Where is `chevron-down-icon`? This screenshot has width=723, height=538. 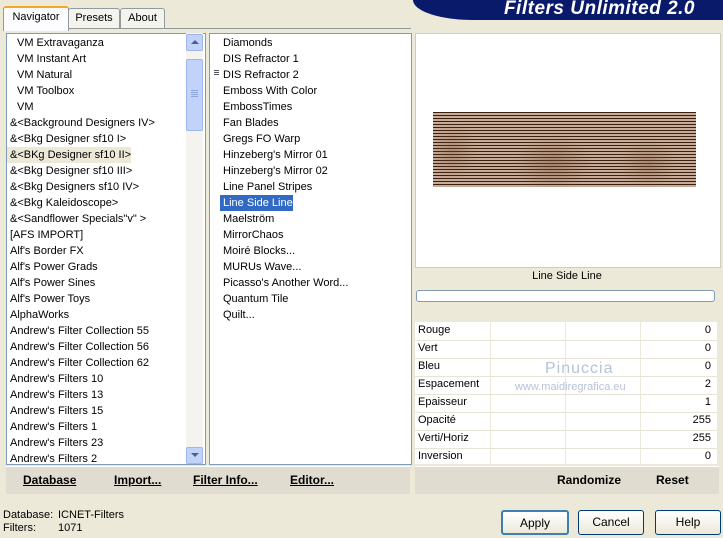
chevron-down-icon is located at coordinates (195, 455).